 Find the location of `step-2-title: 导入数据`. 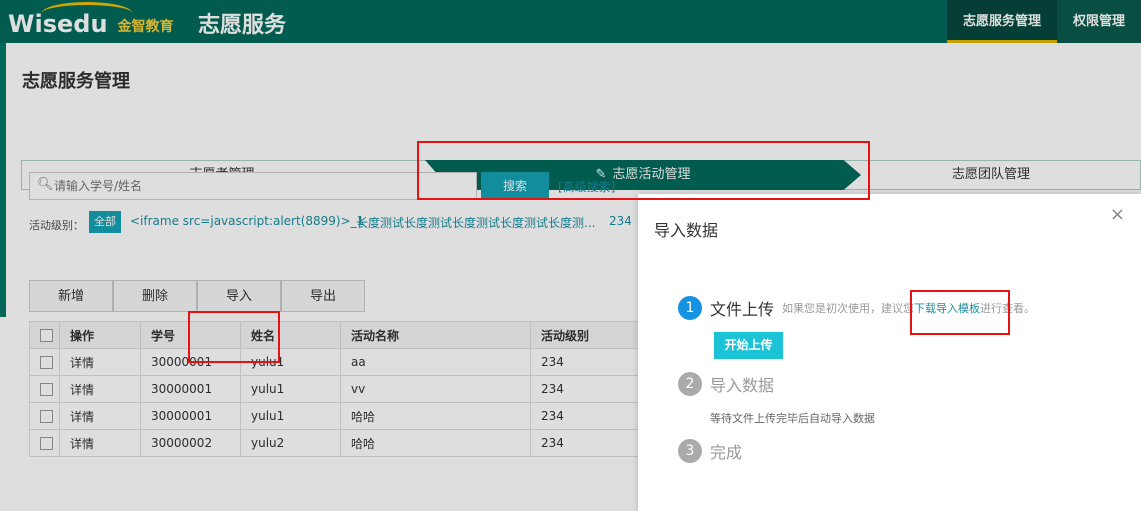

step-2-title: 导入数据 is located at coordinates (742, 385).